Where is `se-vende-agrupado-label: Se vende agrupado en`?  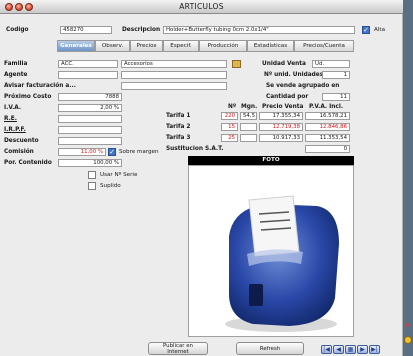 se-vende-agrupado-label: Se vende agrupado en is located at coordinates (303, 86).